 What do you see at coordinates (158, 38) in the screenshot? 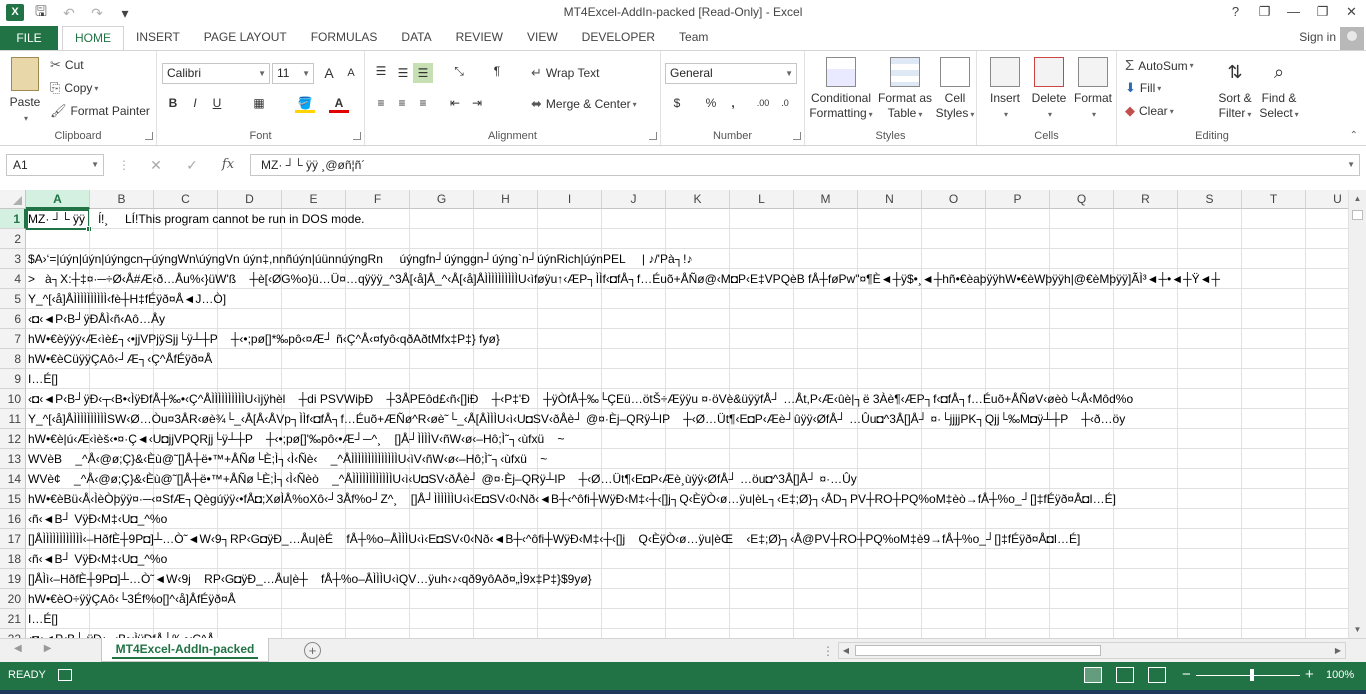
I see `tab-insert: INSERT` at bounding box center [158, 38].